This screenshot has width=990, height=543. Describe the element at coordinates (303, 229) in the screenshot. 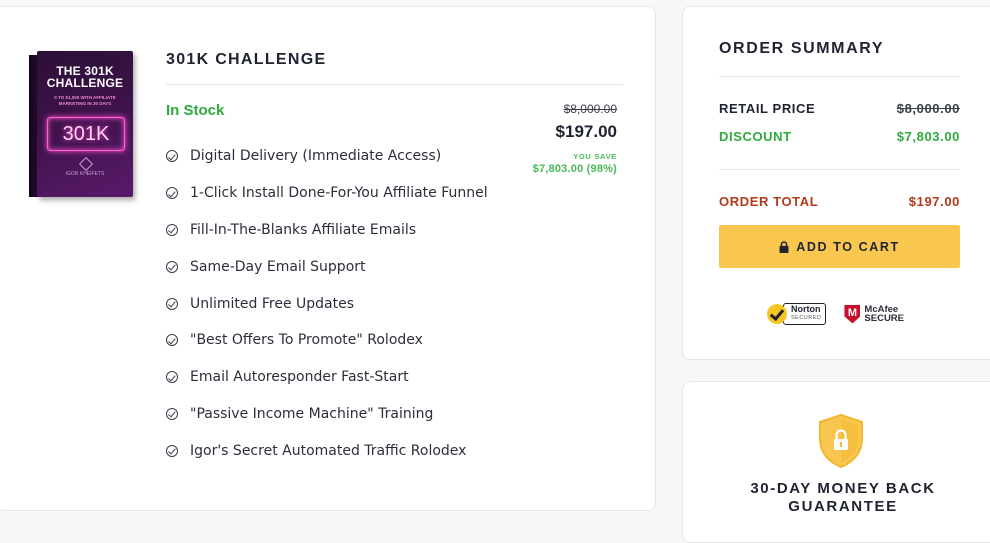

I see `feature-text: Fill-In-The-Blanks Affiliate Emails` at that location.